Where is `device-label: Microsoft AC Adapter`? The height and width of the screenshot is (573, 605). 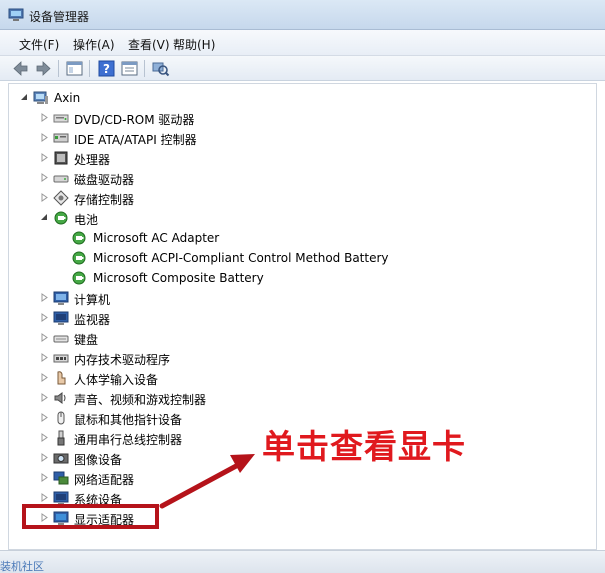 device-label: Microsoft AC Adapter is located at coordinates (156, 238).